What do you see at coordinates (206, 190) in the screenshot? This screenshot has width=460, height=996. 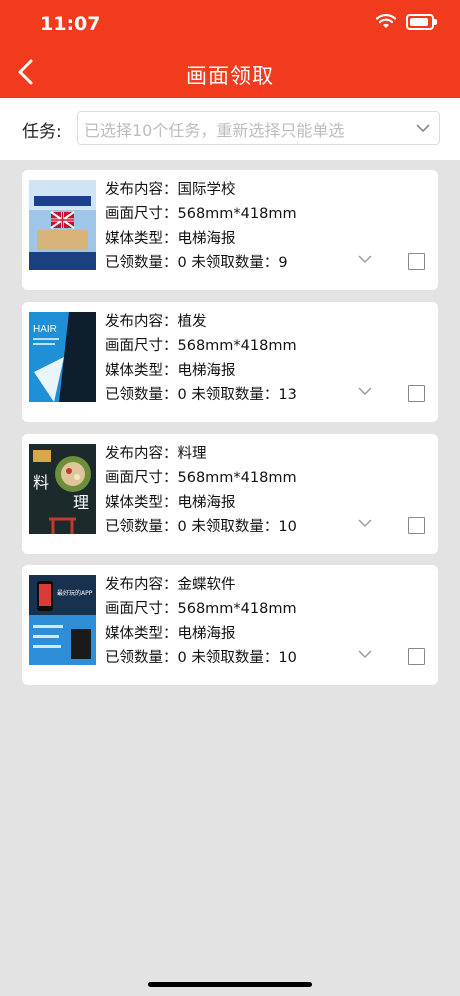 I see `content-value: 国际学校` at bounding box center [206, 190].